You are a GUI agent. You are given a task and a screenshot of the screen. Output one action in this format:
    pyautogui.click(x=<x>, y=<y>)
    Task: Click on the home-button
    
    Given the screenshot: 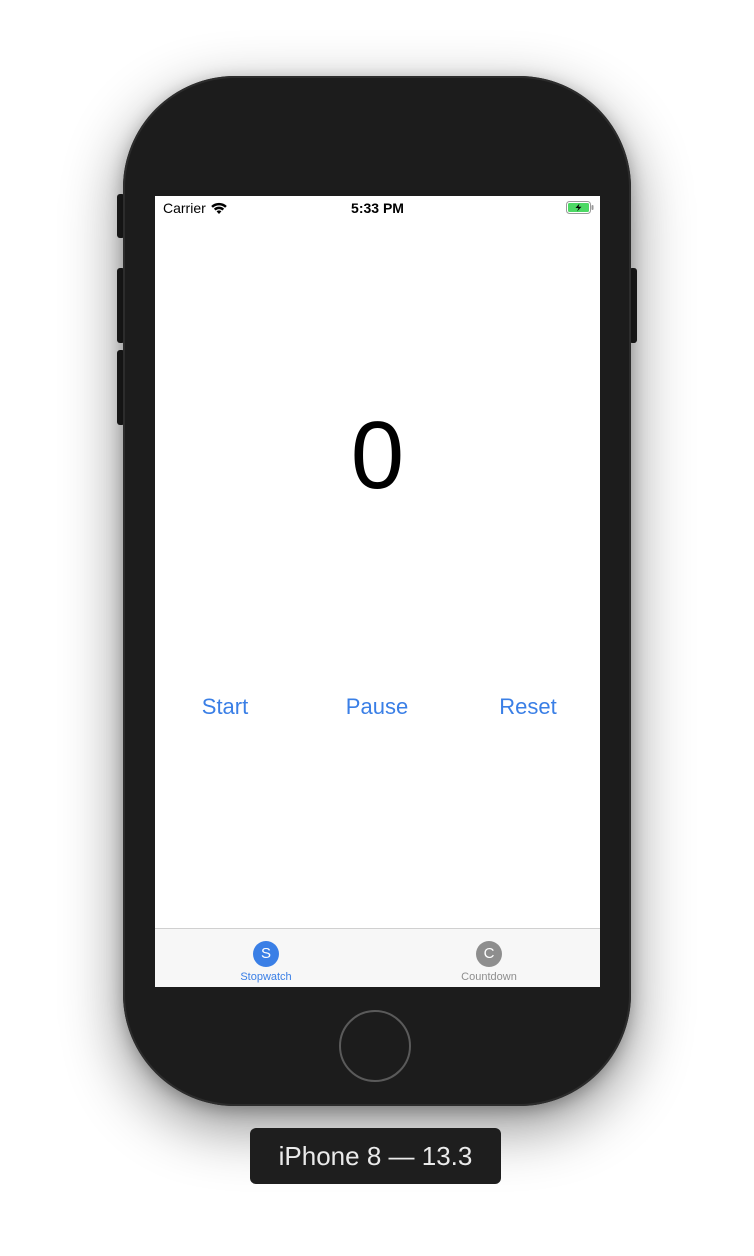 What is the action you would take?
    pyautogui.click(x=375, y=1046)
    